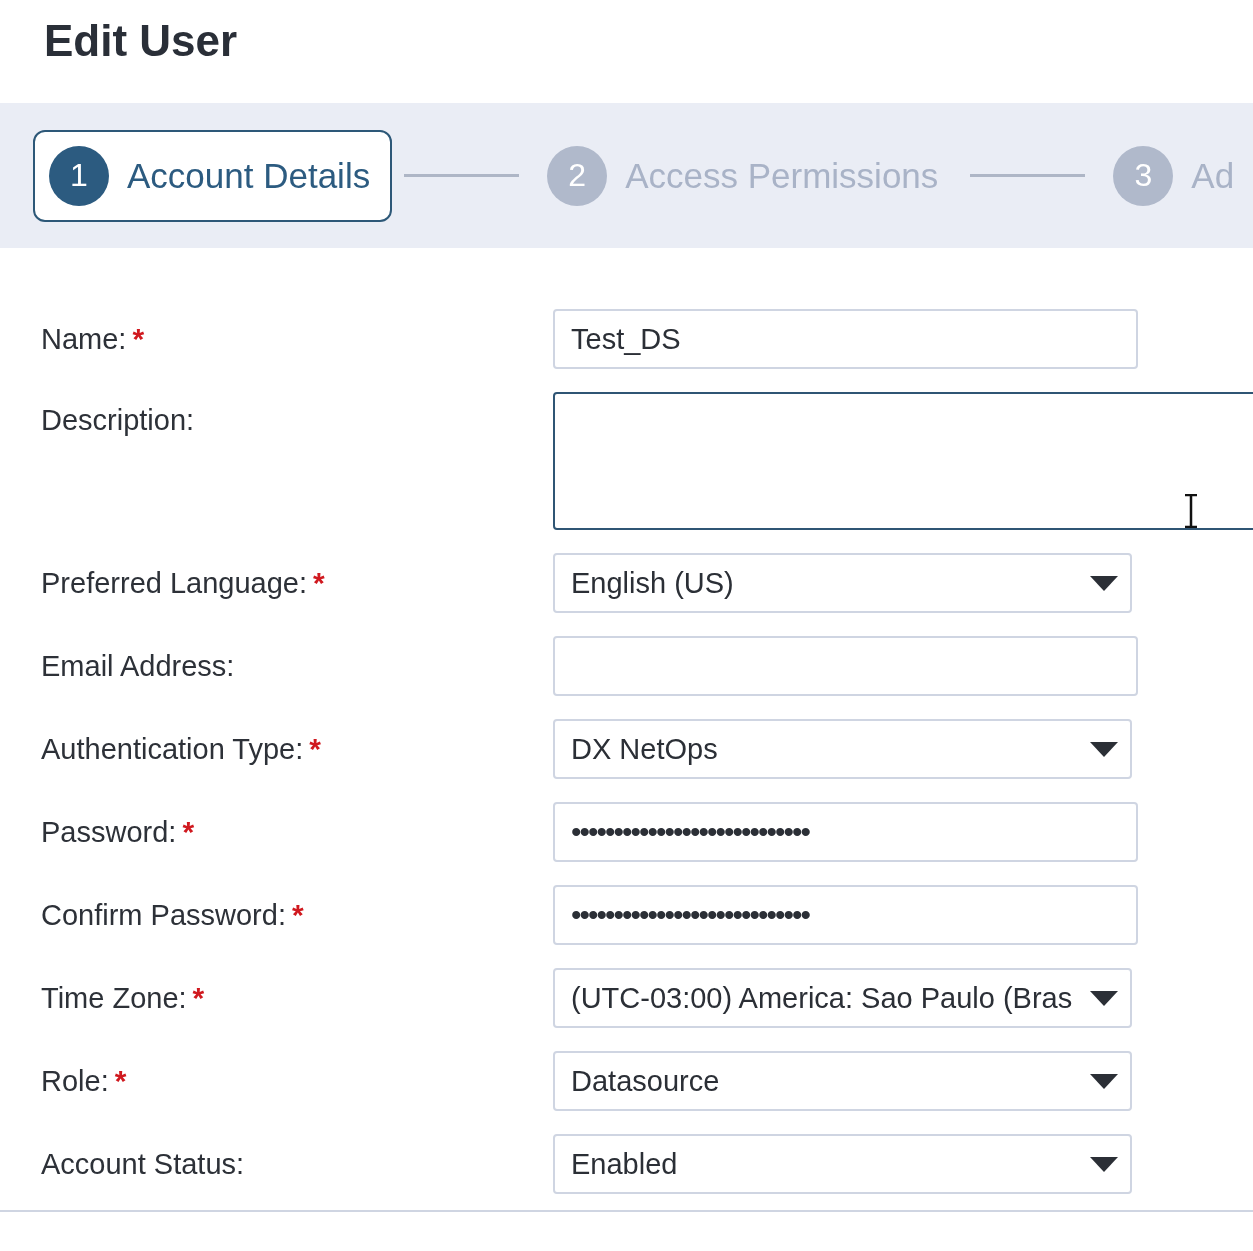 The width and height of the screenshot is (1253, 1251). I want to click on dropdown: Enabled, so click(842, 1164).